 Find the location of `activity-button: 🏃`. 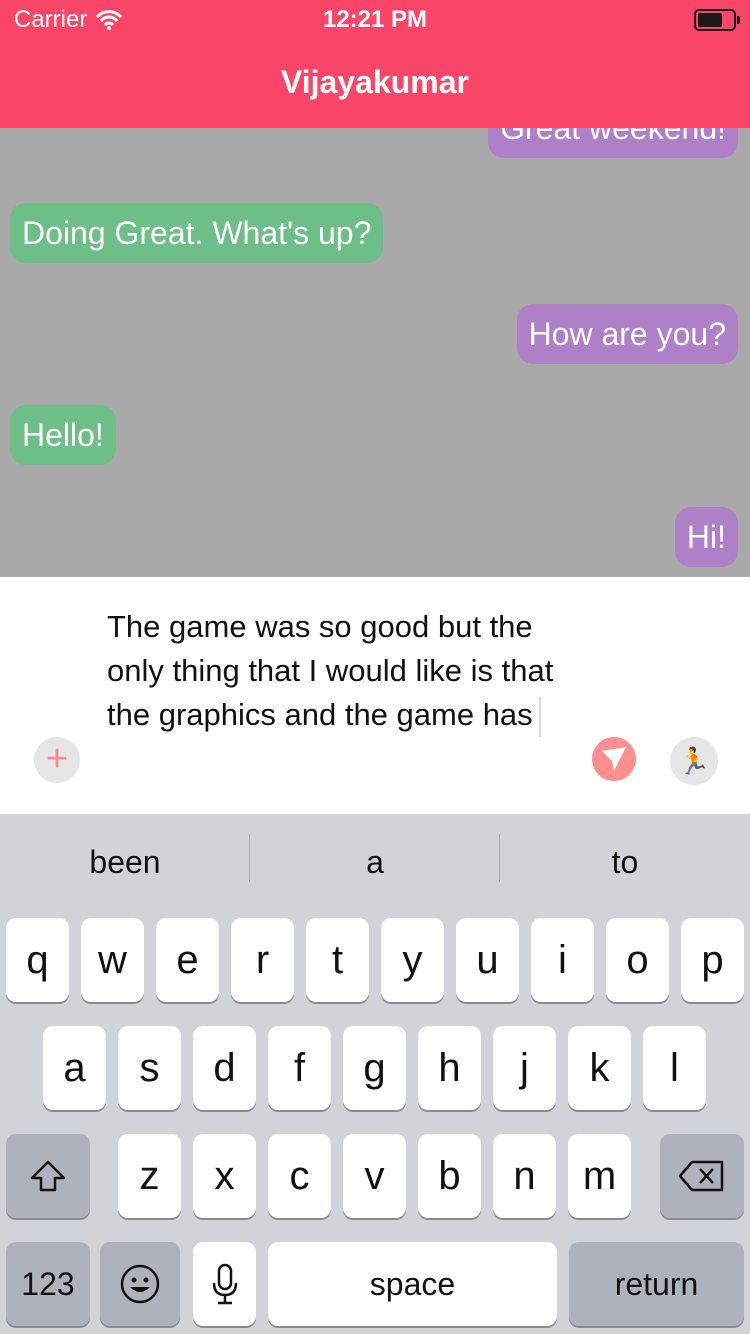

activity-button: 🏃 is located at coordinates (694, 761).